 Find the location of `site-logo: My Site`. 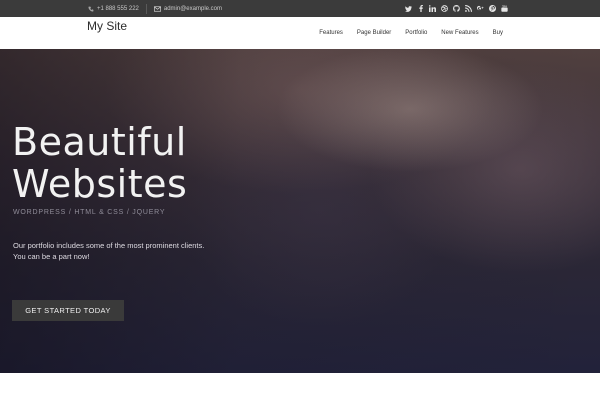

site-logo: My Site is located at coordinates (107, 26).